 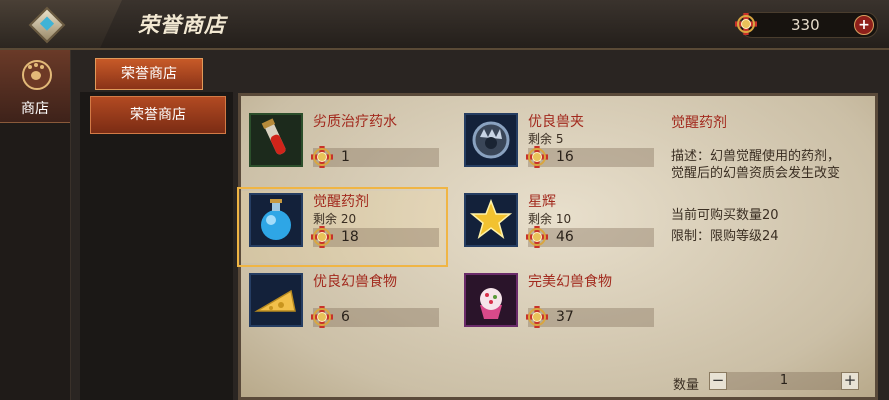 I want to click on category-item-honor-shop: 荣誉商店, so click(x=158, y=115).